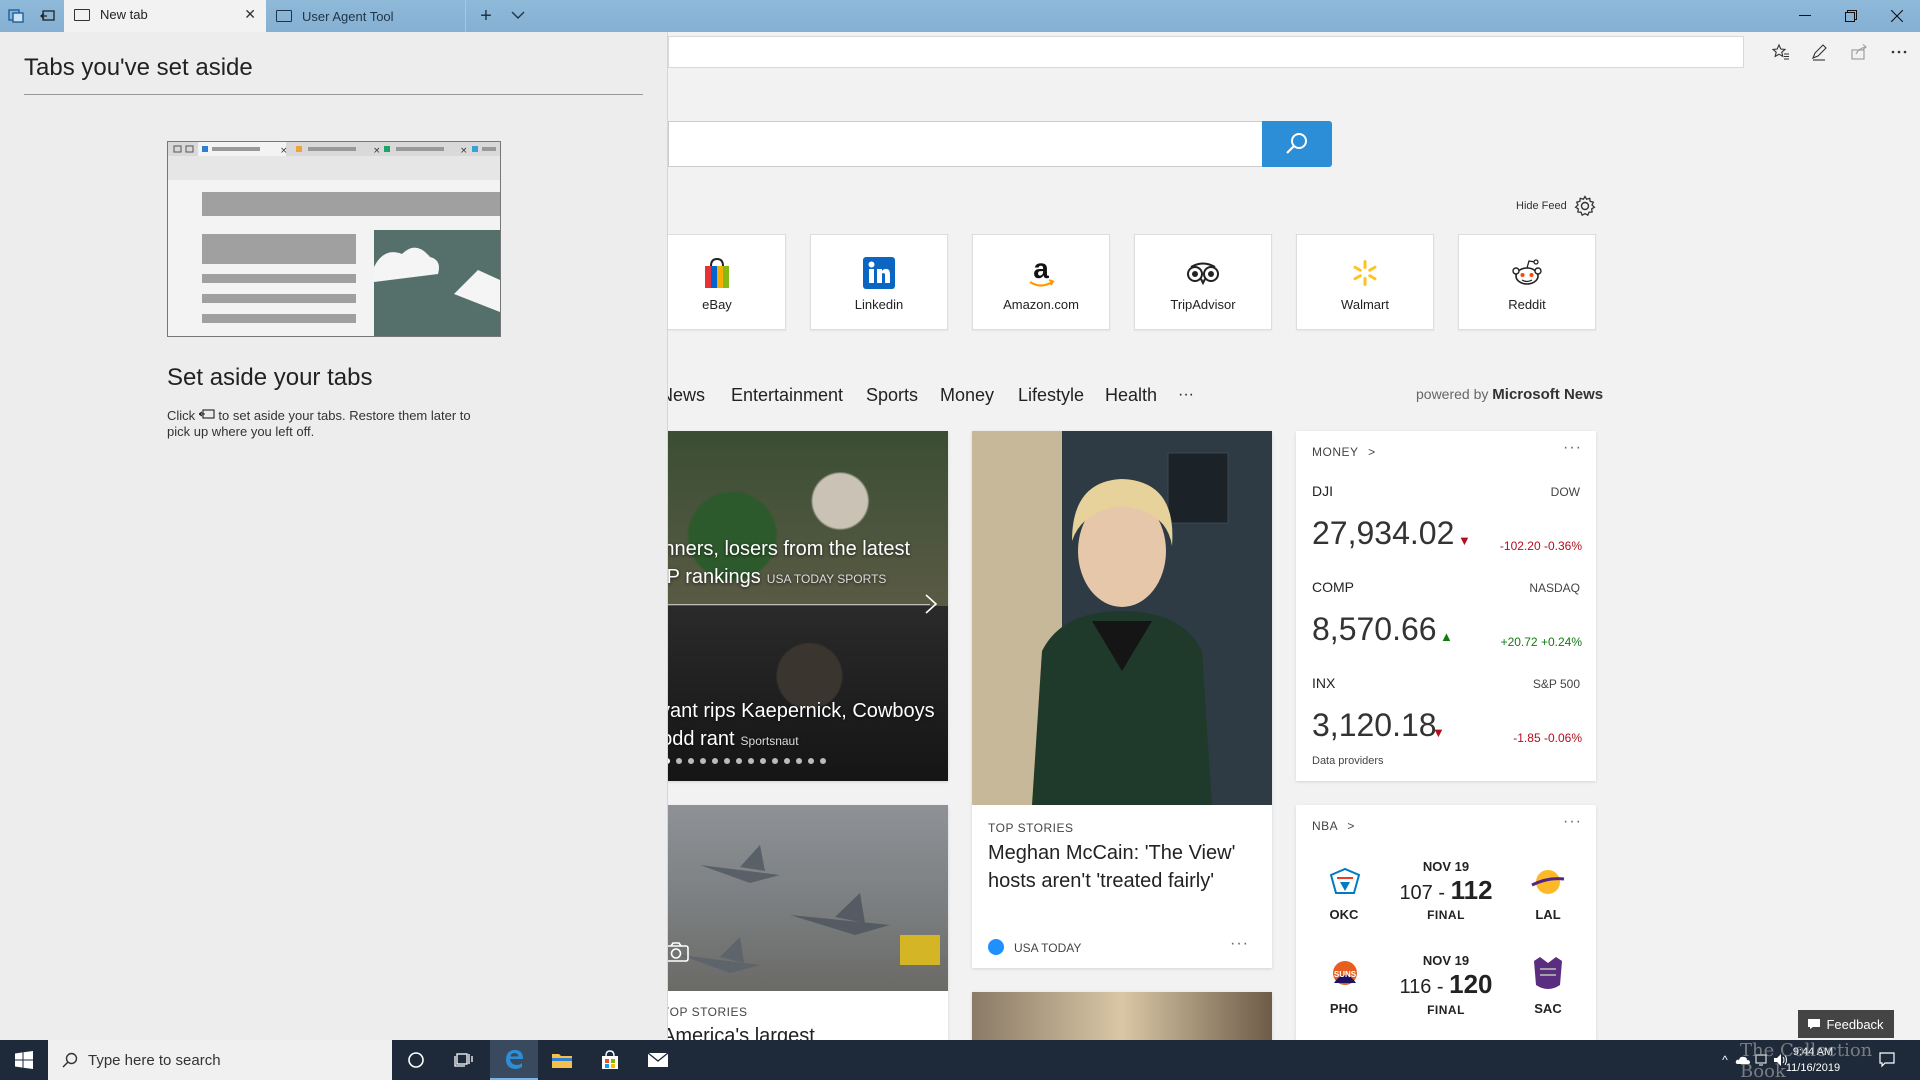 The width and height of the screenshot is (1920, 1080). I want to click on down-arrow-icon: ▼, so click(1438, 732).